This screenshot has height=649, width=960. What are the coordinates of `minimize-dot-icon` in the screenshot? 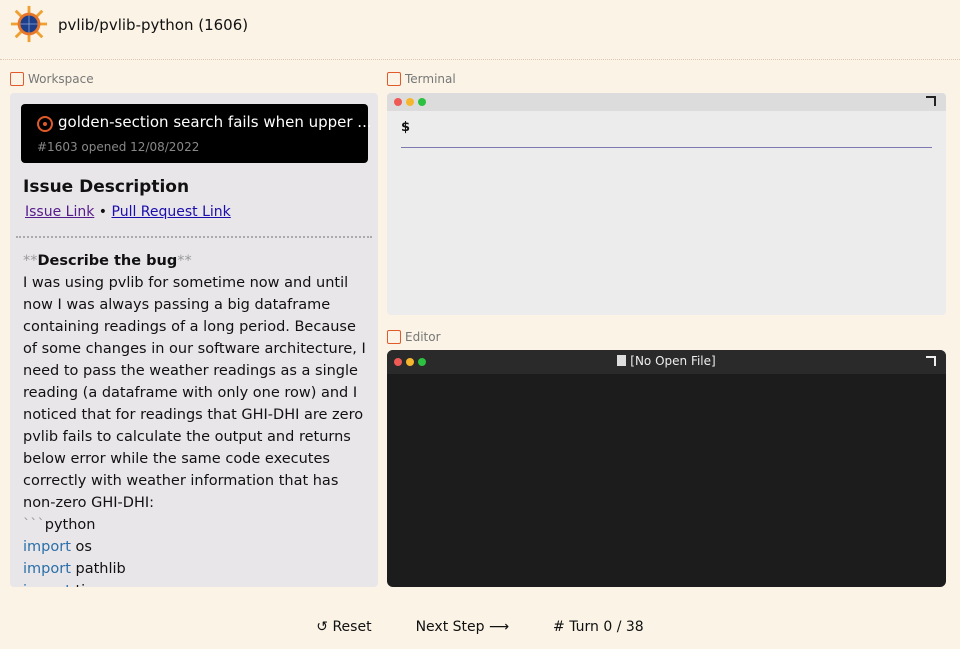 It's located at (410, 102).